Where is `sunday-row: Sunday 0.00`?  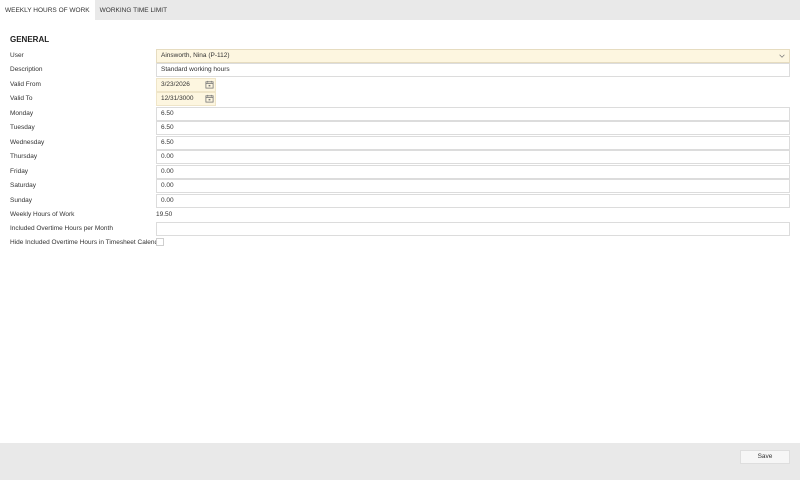
sunday-row: Sunday 0.00 is located at coordinates (400, 201).